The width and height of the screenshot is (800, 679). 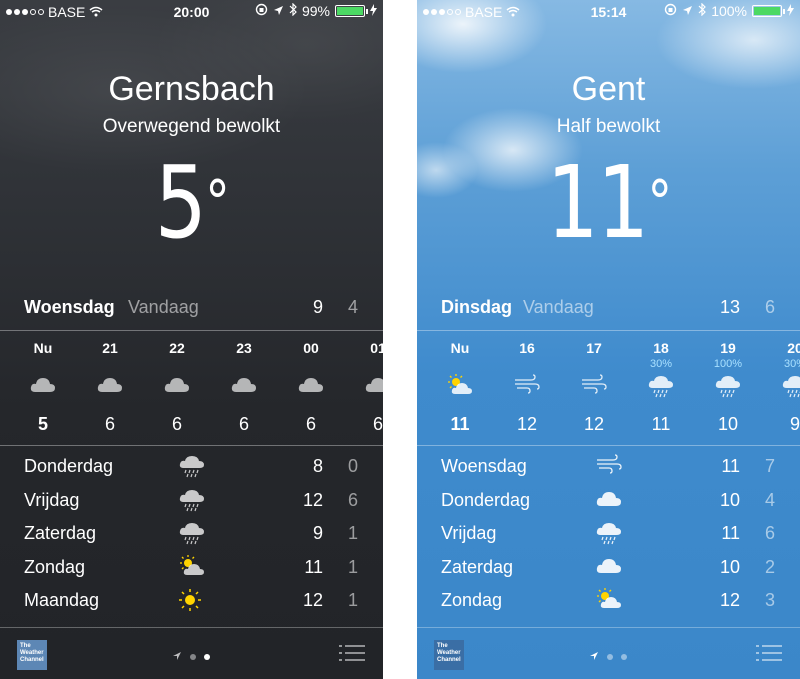 What do you see at coordinates (728, 348) in the screenshot?
I see `hour-label: 19` at bounding box center [728, 348].